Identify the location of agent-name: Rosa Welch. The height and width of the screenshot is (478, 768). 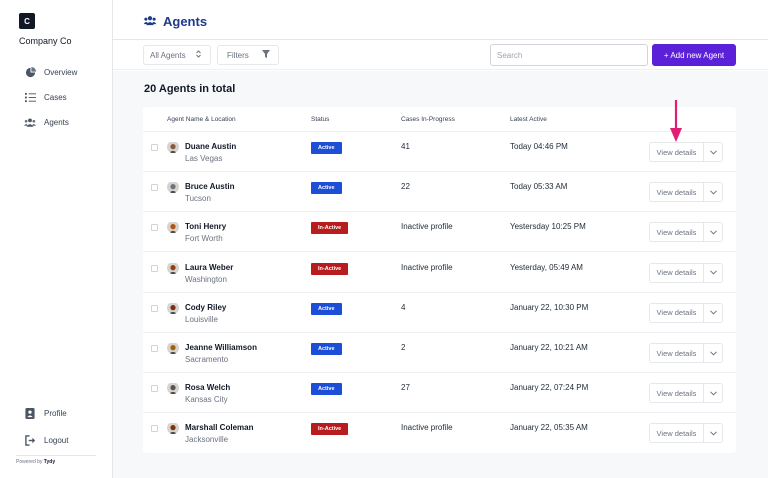
(208, 388).